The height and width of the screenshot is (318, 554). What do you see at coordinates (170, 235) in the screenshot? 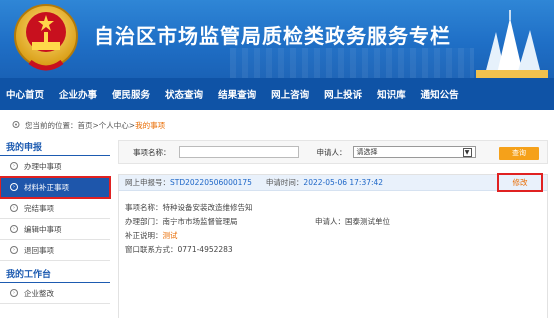
I see `correction-note-value: 测试` at bounding box center [170, 235].